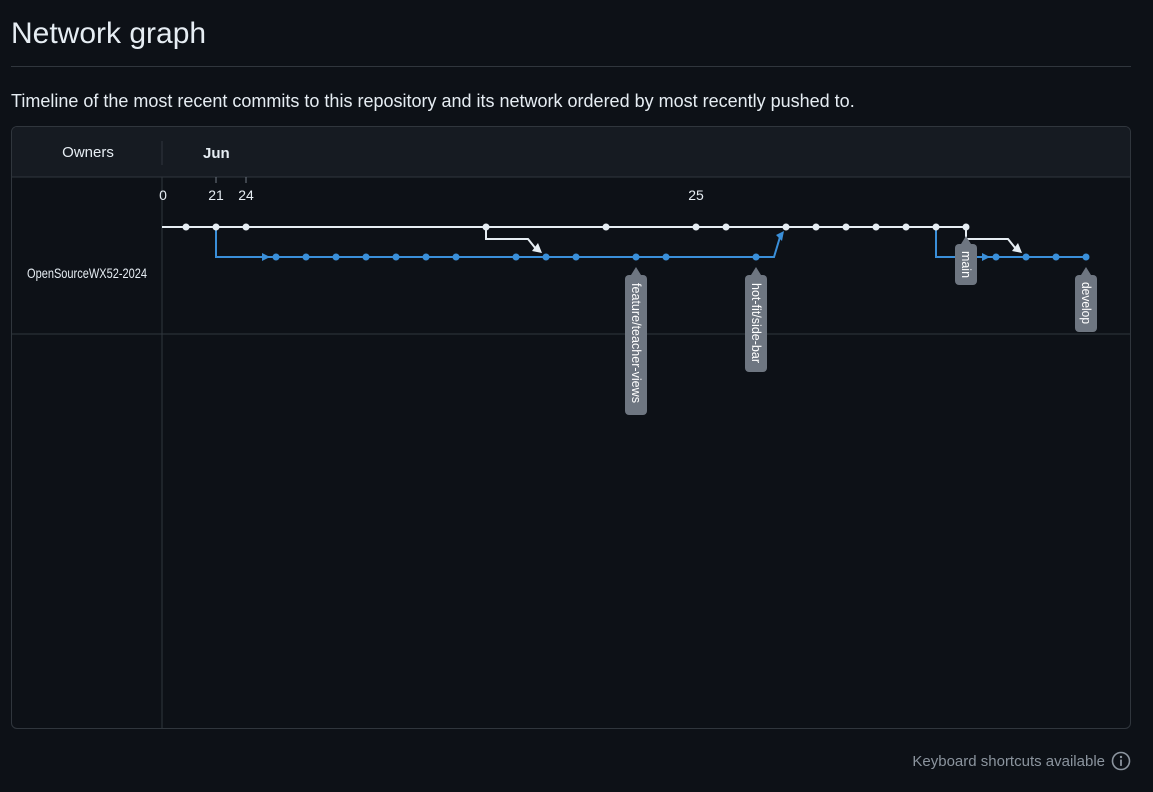  I want to click on branch-label-main: main, so click(966, 260).